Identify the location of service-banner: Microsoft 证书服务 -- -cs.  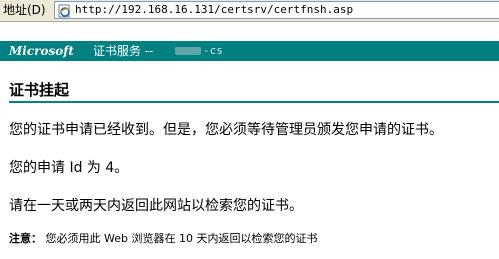
(249, 51).